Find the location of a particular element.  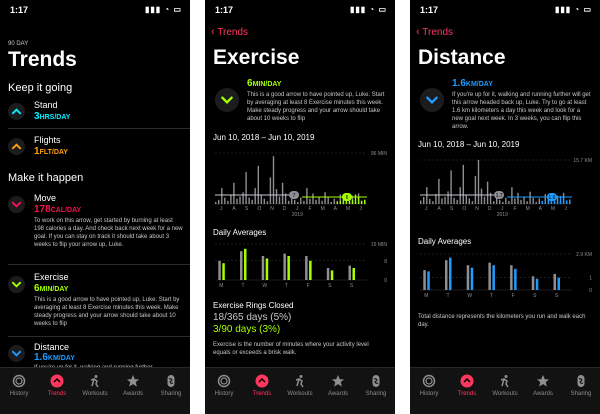

rings-year: 18/365 days (5%) is located at coordinates (252, 317).